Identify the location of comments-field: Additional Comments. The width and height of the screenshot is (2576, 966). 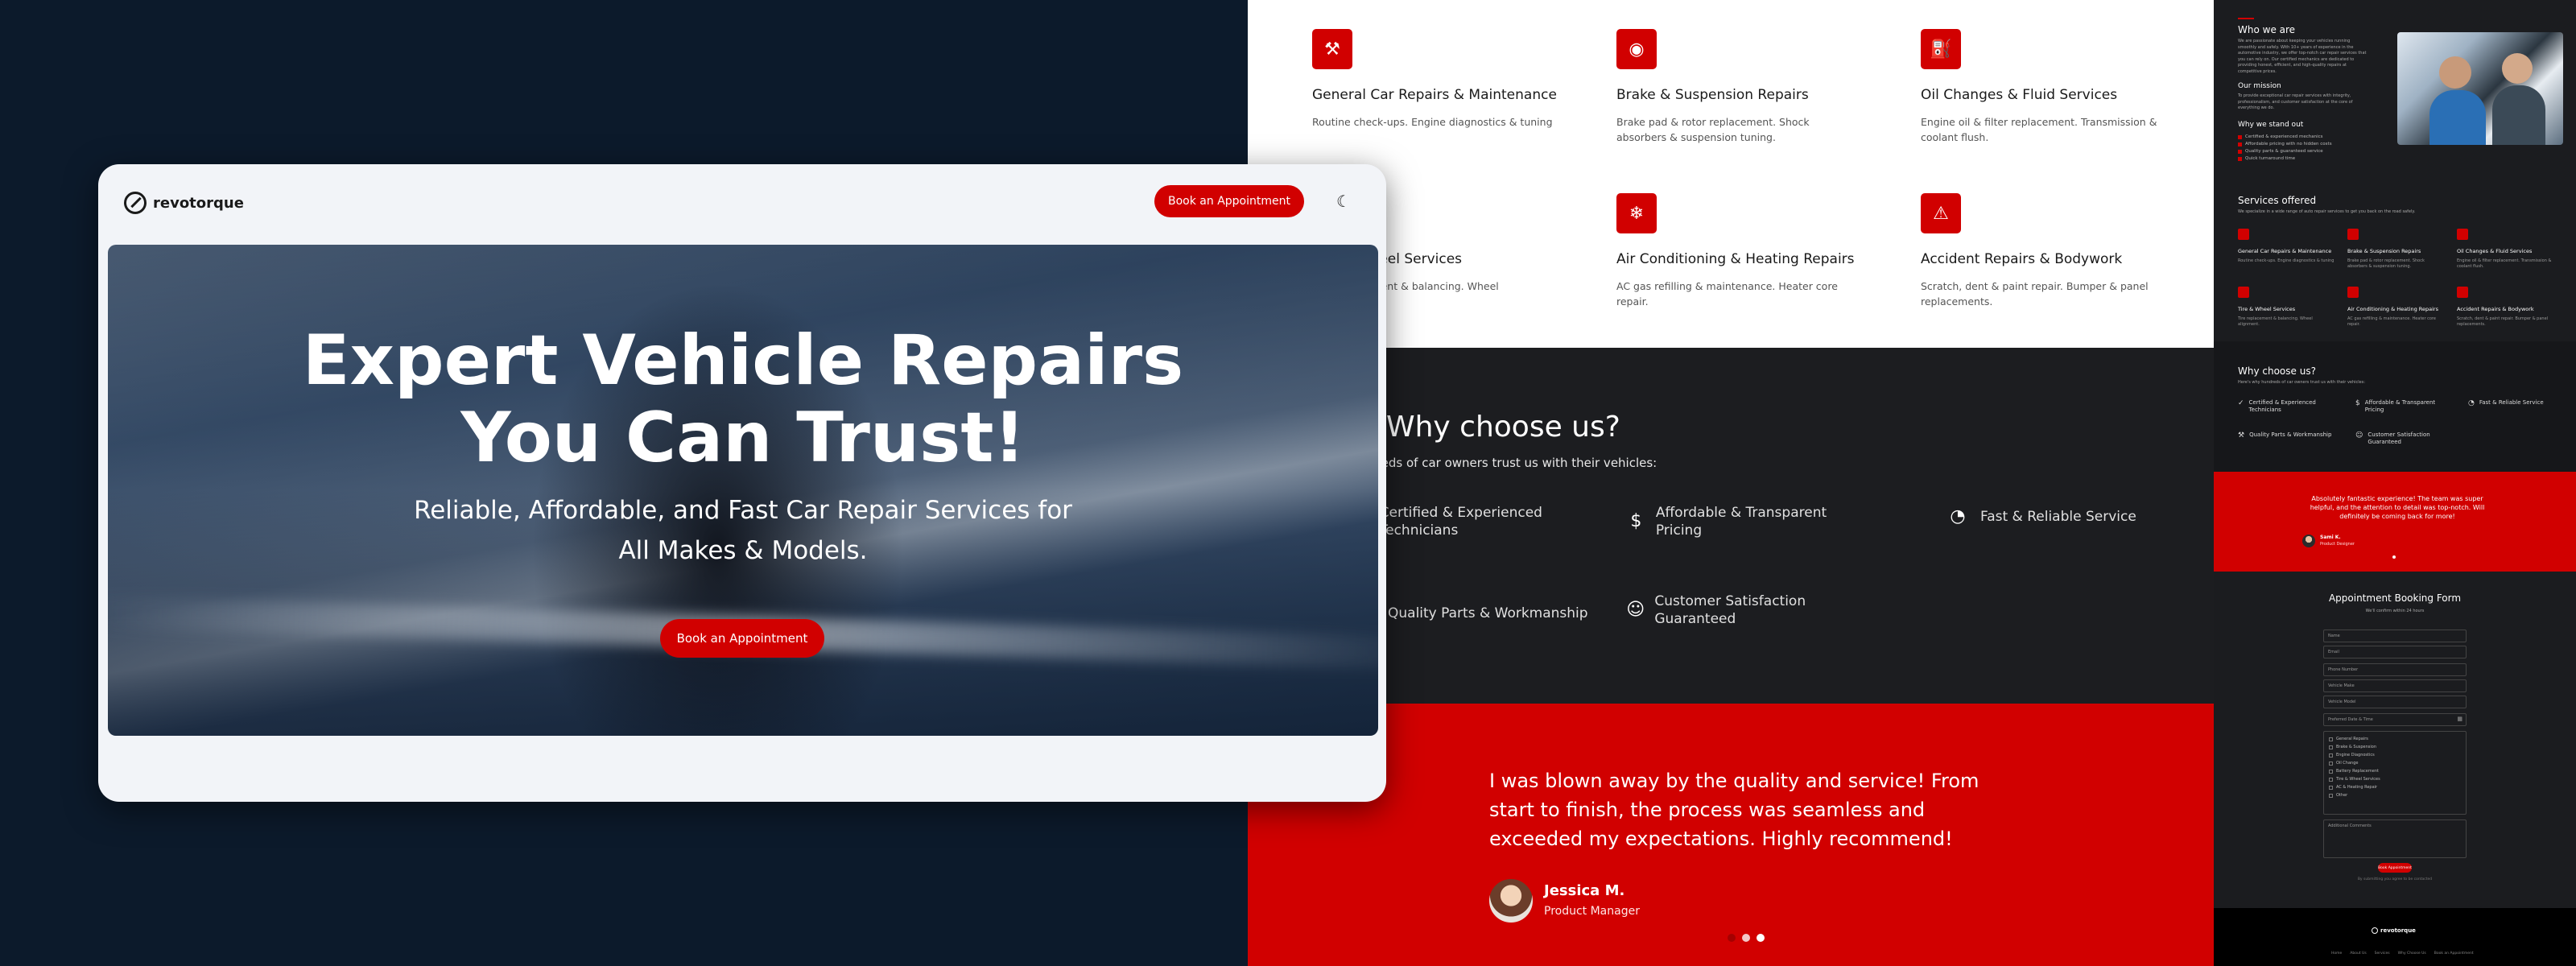
(2395, 838).